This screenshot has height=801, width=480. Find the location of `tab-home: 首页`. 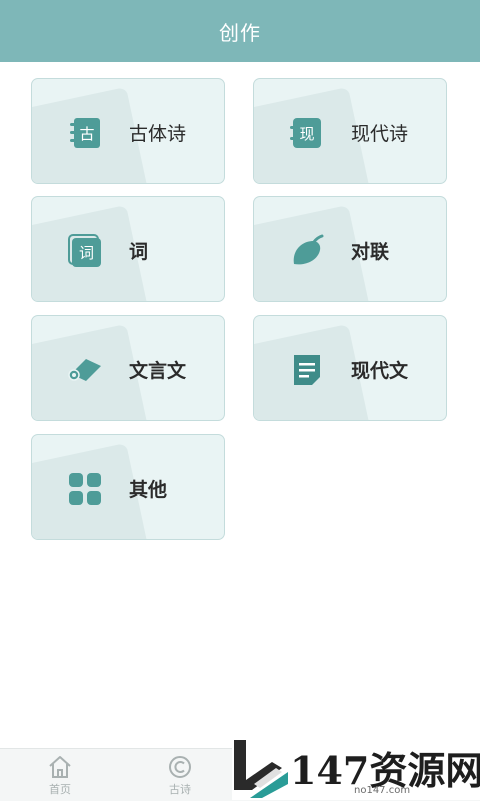

tab-home: 首页 is located at coordinates (60, 776).